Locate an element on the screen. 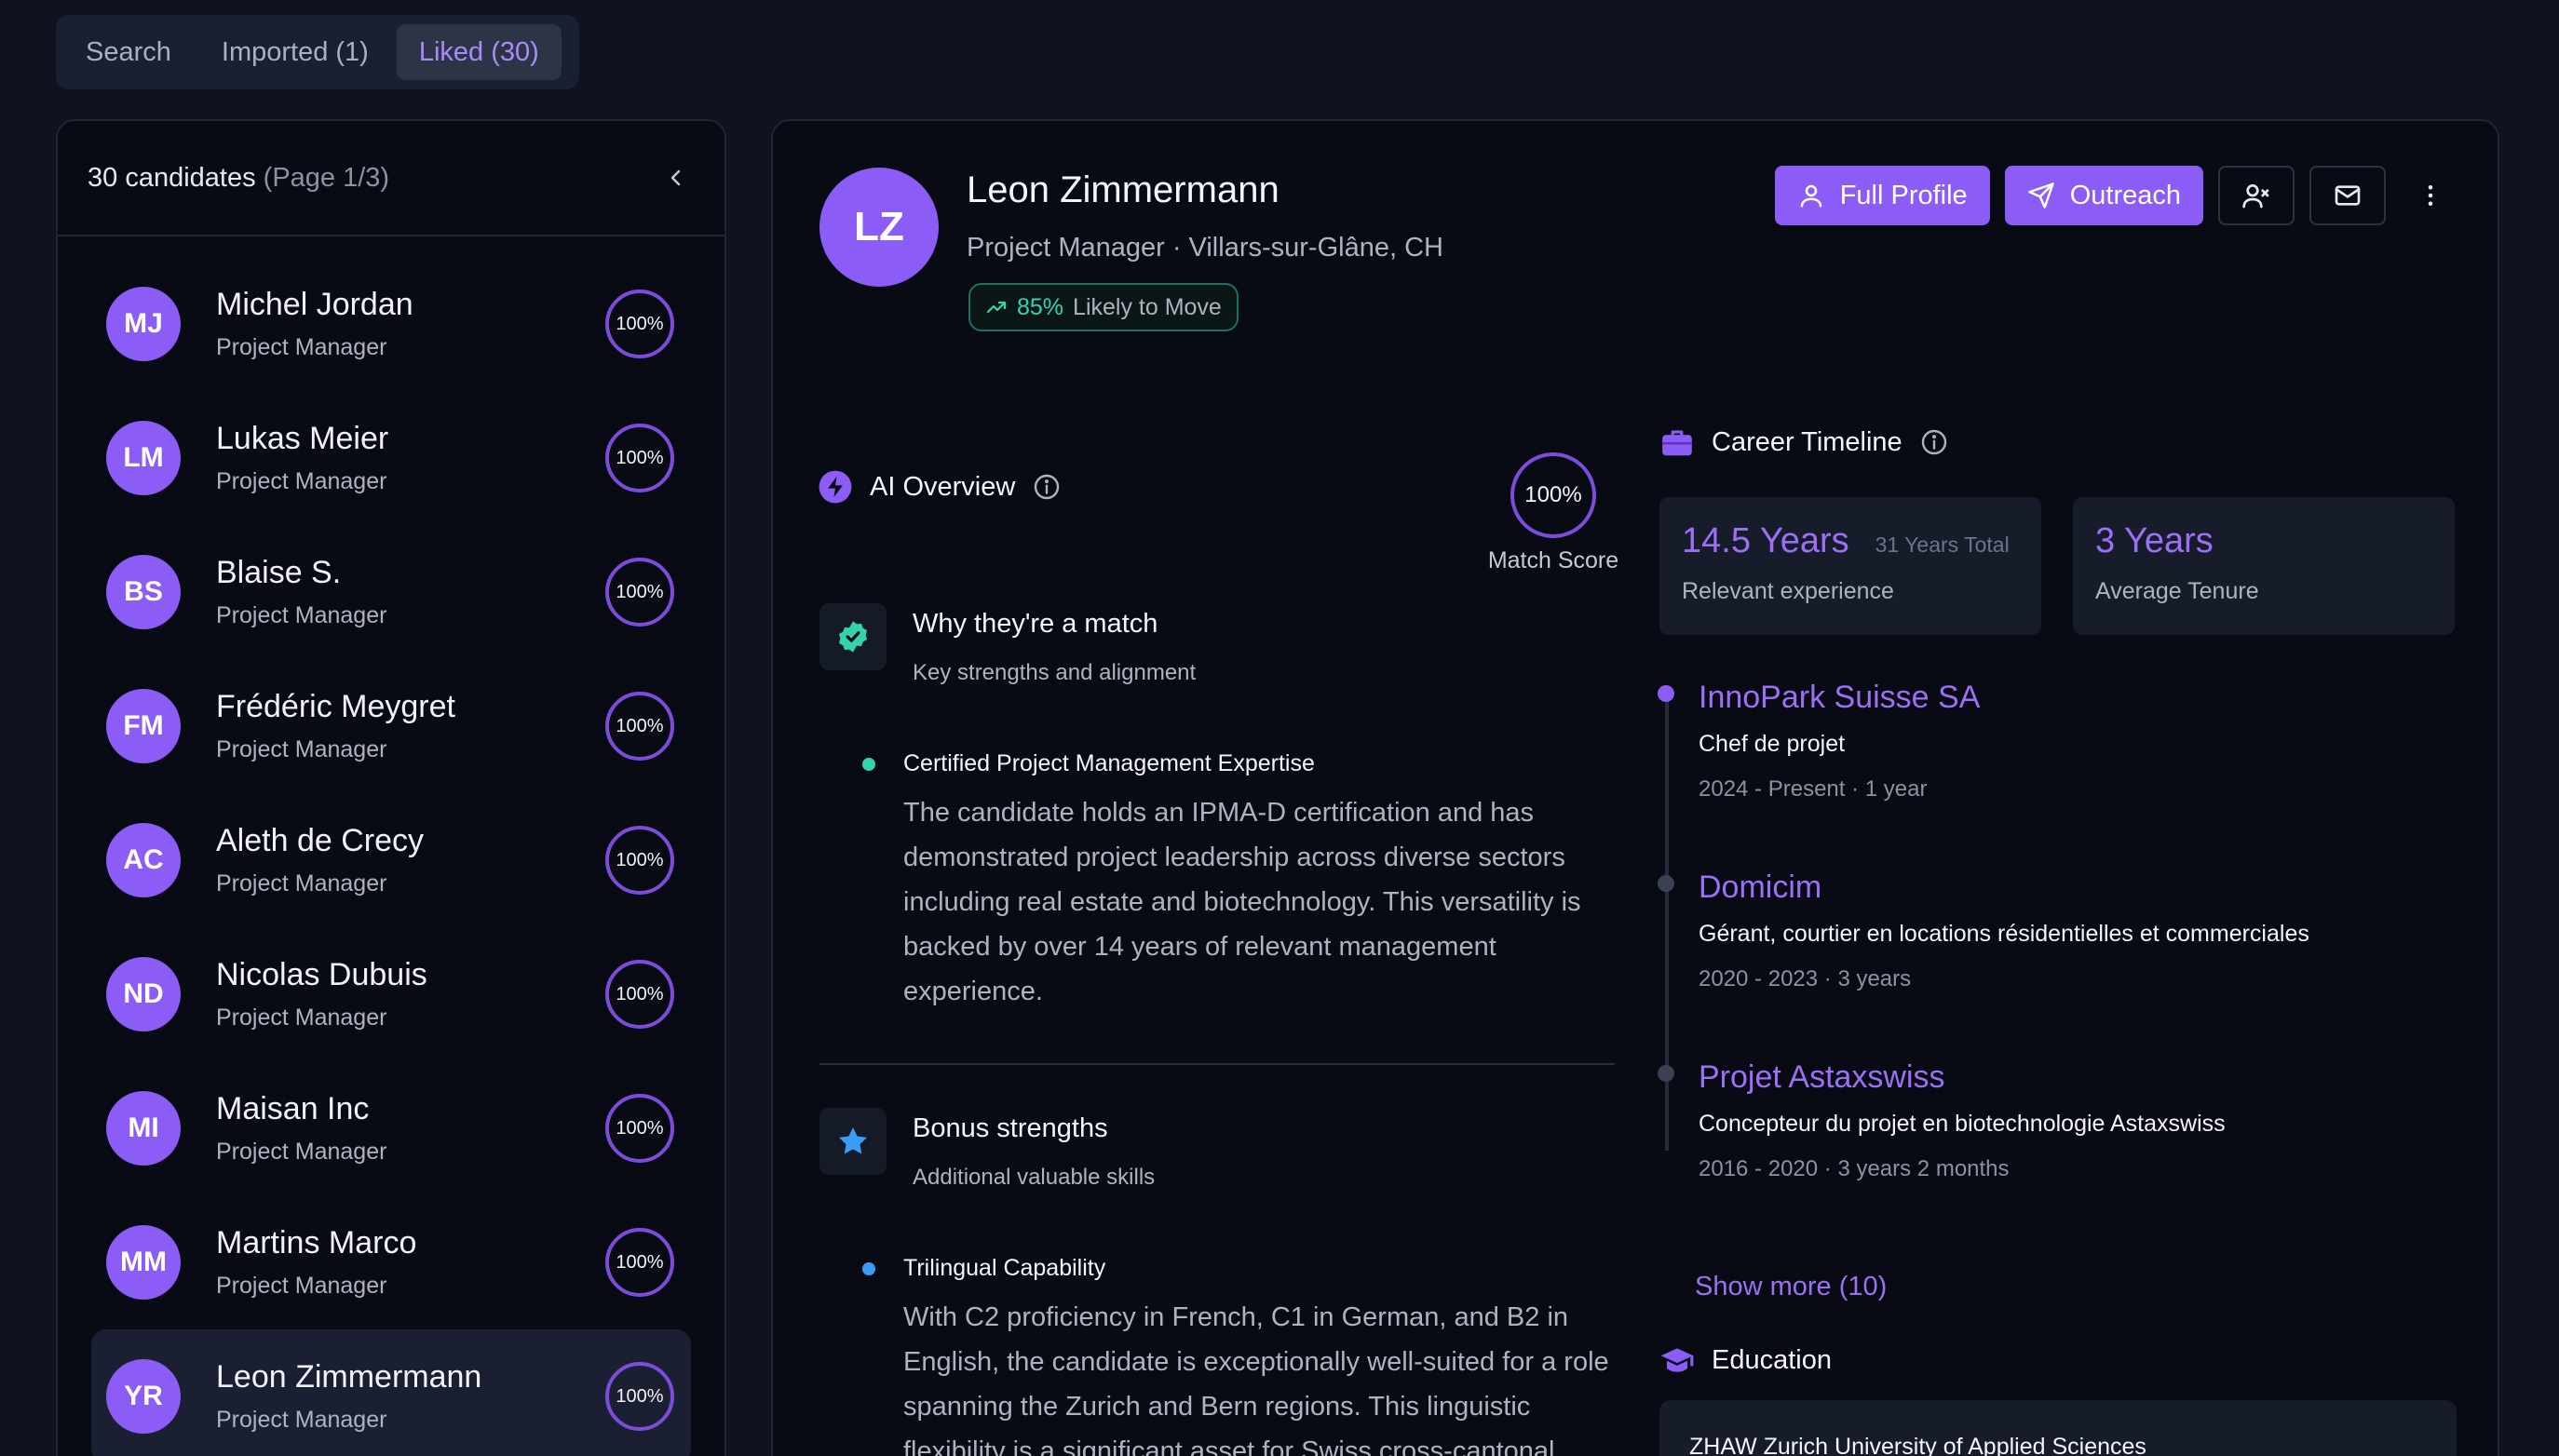 Image resolution: width=2559 pixels, height=1456 pixels. match-score-label: Match Score is located at coordinates (1553, 560).